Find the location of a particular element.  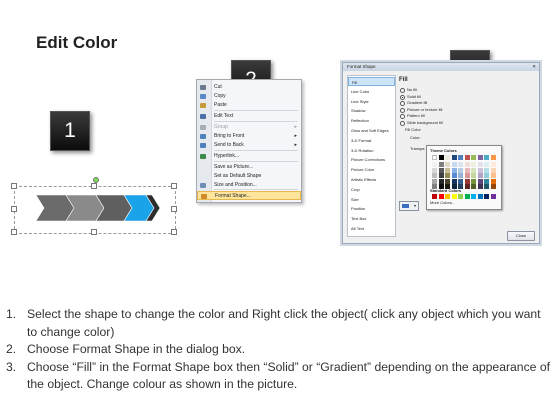

close-button: Close is located at coordinates (521, 236).